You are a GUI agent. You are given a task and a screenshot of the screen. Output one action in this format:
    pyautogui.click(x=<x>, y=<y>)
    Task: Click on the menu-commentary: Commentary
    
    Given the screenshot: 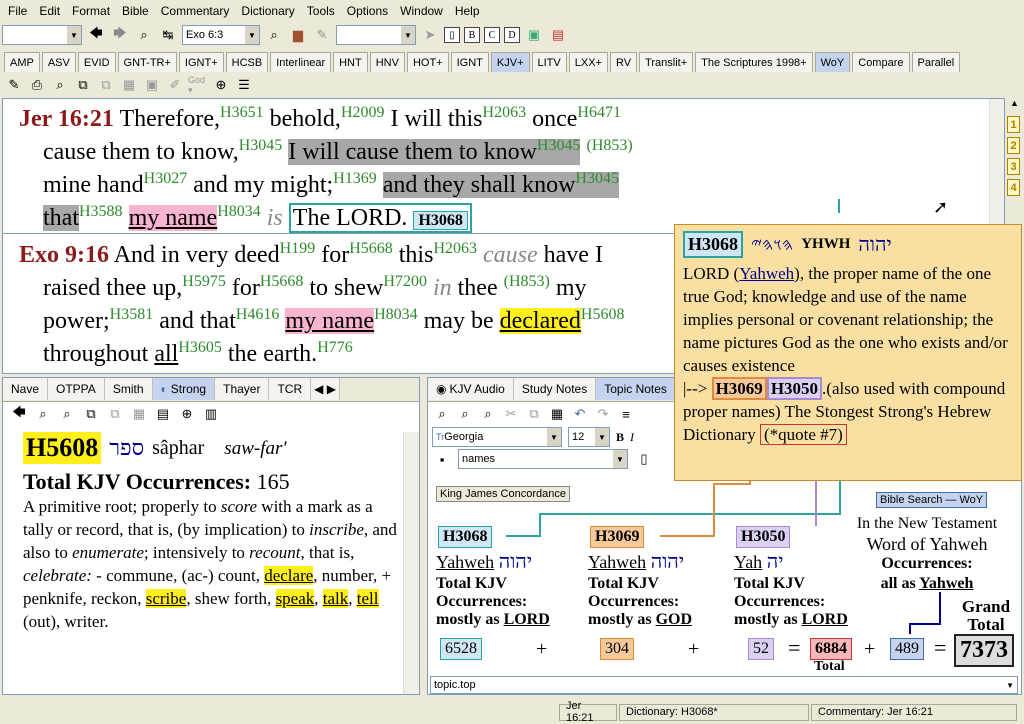 What is the action you would take?
    pyautogui.click(x=195, y=11)
    